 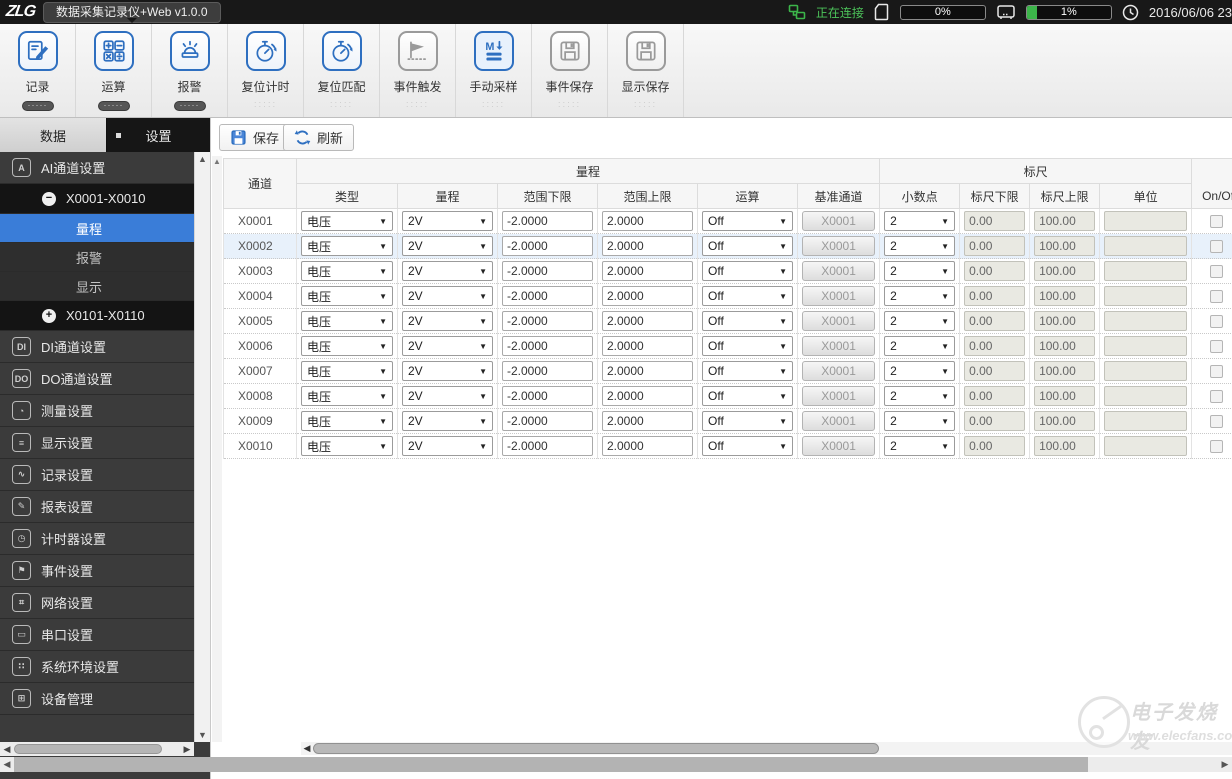 What do you see at coordinates (38, 70) in the screenshot?
I see `toolbar-item-1: 记录 ·····` at bounding box center [38, 70].